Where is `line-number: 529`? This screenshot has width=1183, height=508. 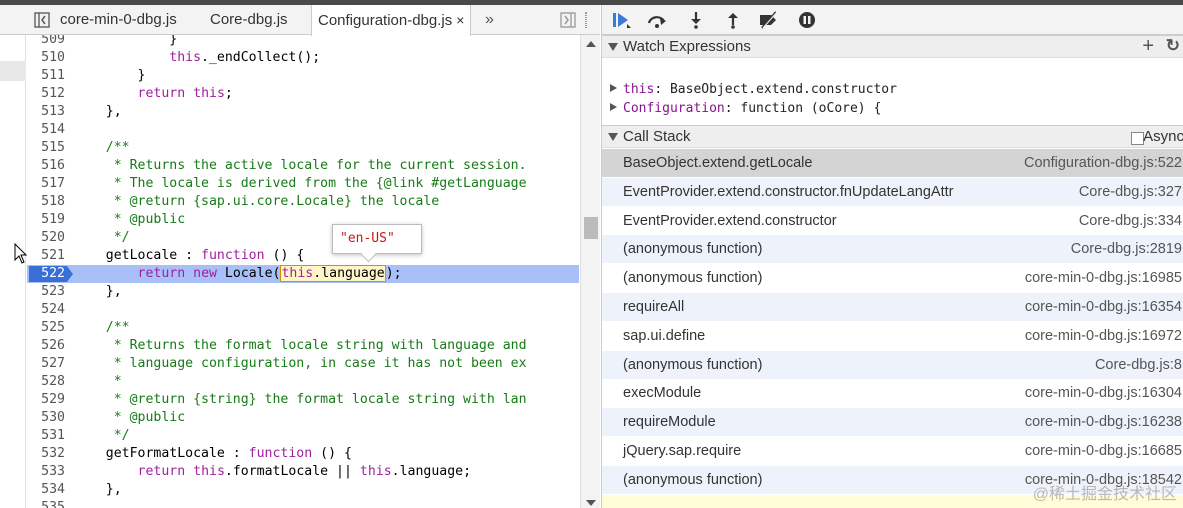
line-number: 529 is located at coordinates (46, 400).